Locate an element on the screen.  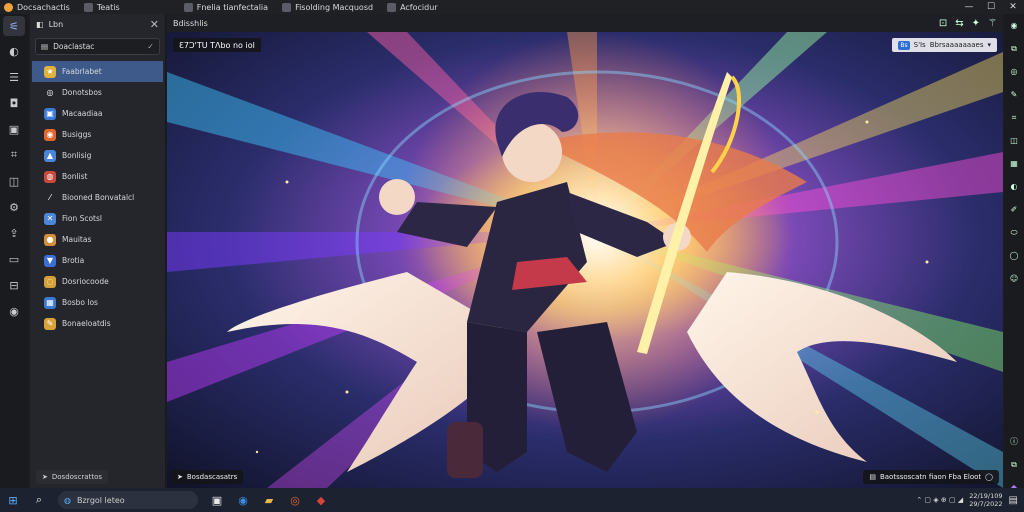
close-button: ✕ is located at coordinates (1013, 7).